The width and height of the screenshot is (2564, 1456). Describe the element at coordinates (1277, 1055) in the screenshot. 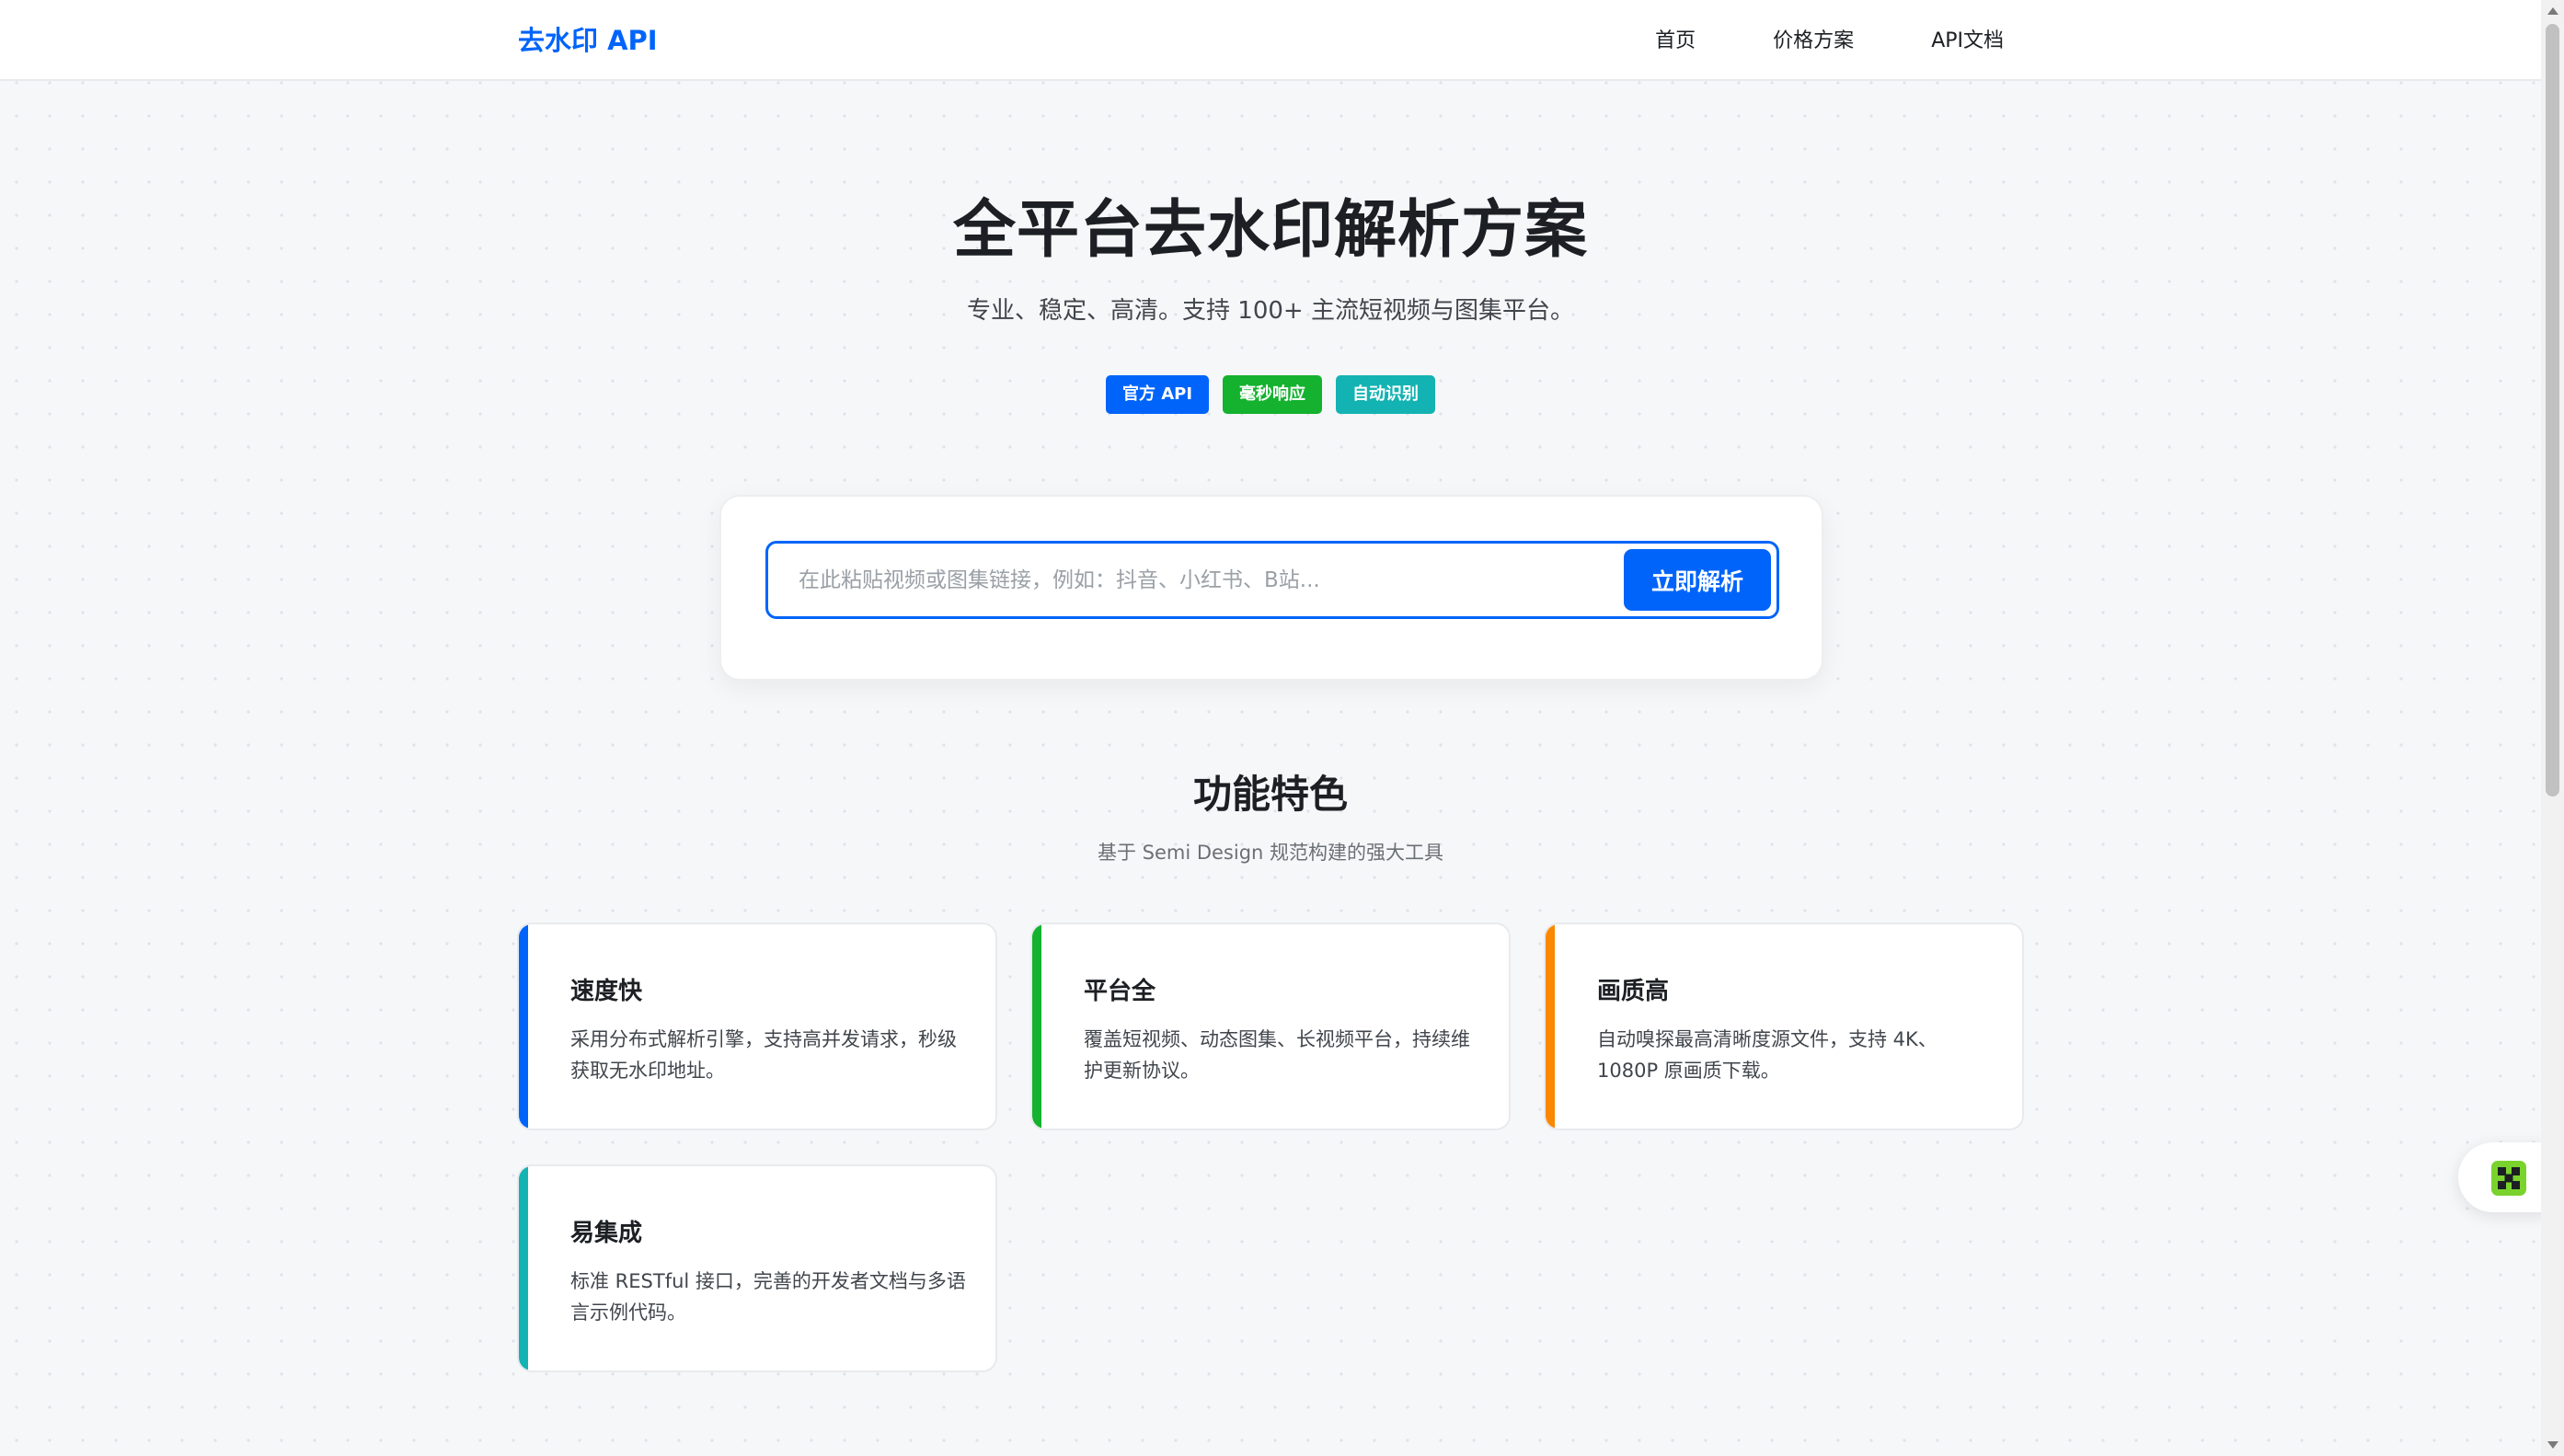

I see `card-desc: 覆盖短视频、动态图集、长视频平台，持续维护更新协议。` at that location.